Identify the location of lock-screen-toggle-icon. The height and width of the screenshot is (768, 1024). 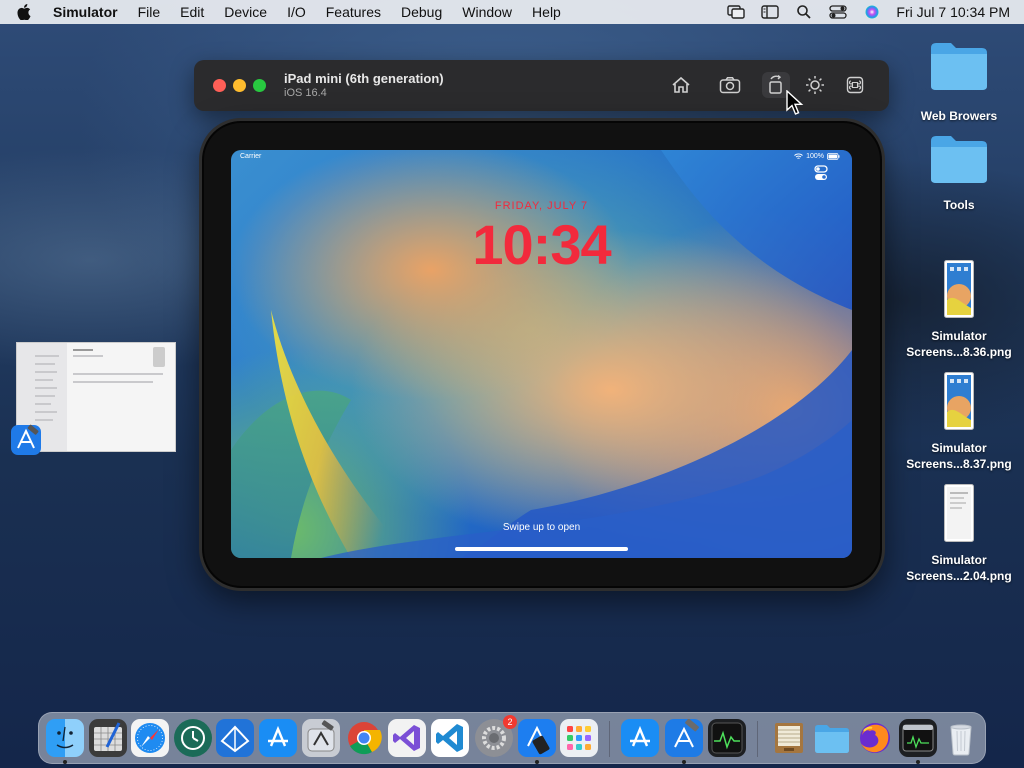
(821, 173).